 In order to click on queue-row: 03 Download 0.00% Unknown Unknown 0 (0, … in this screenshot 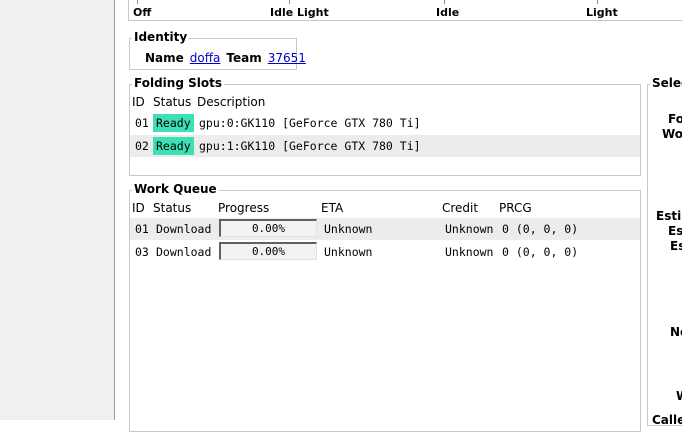, I will do `click(385, 252)`.